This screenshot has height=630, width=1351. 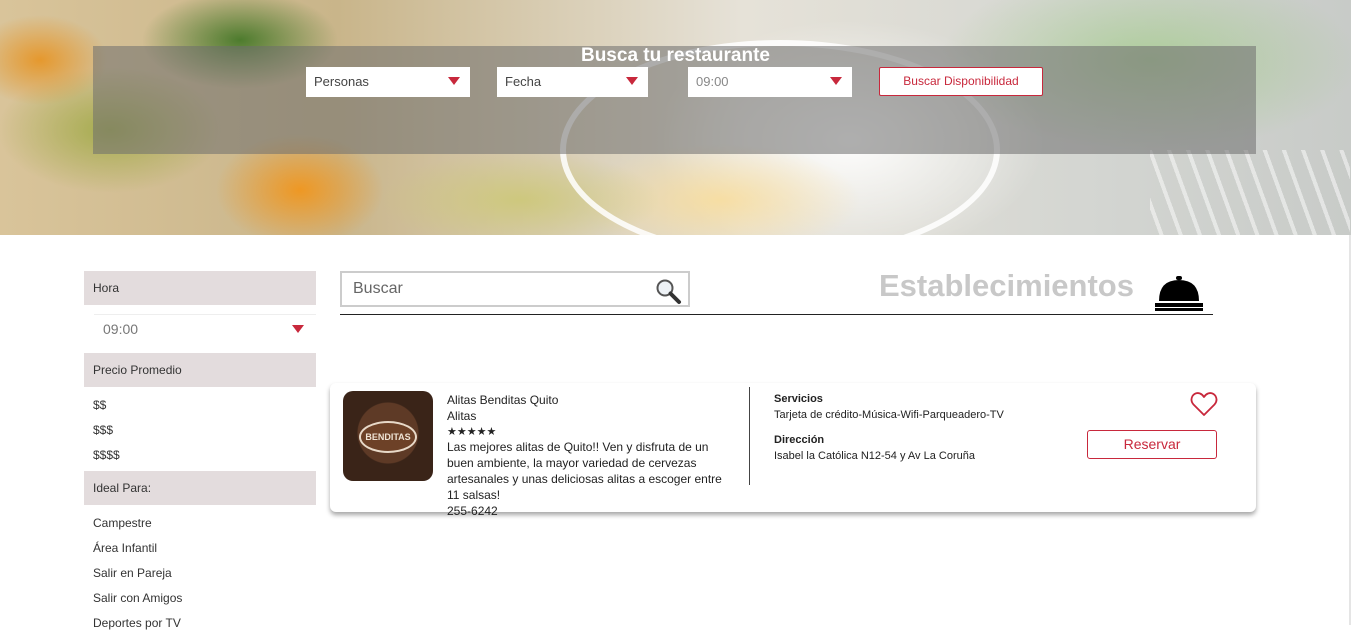 I want to click on section-title: Establecimientos, so click(x=1006, y=285).